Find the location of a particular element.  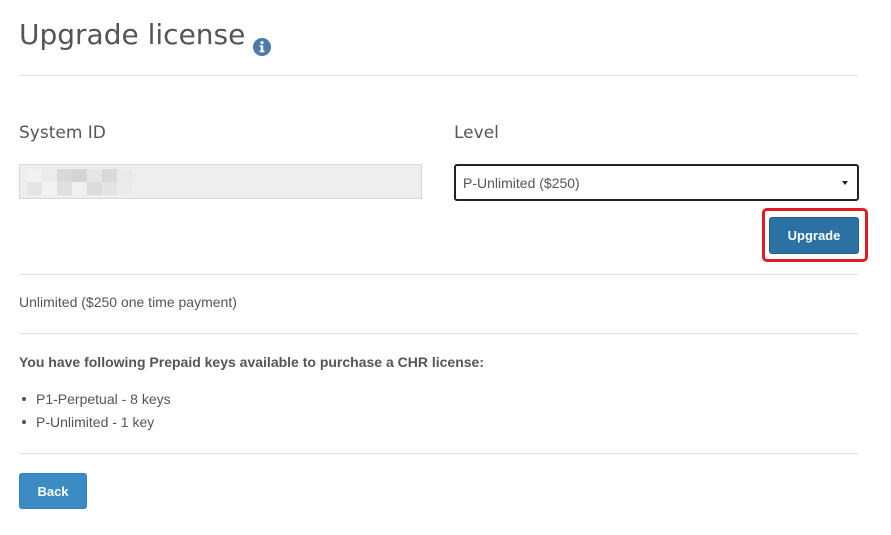

page-title: Upgrade license is located at coordinates (145, 36).